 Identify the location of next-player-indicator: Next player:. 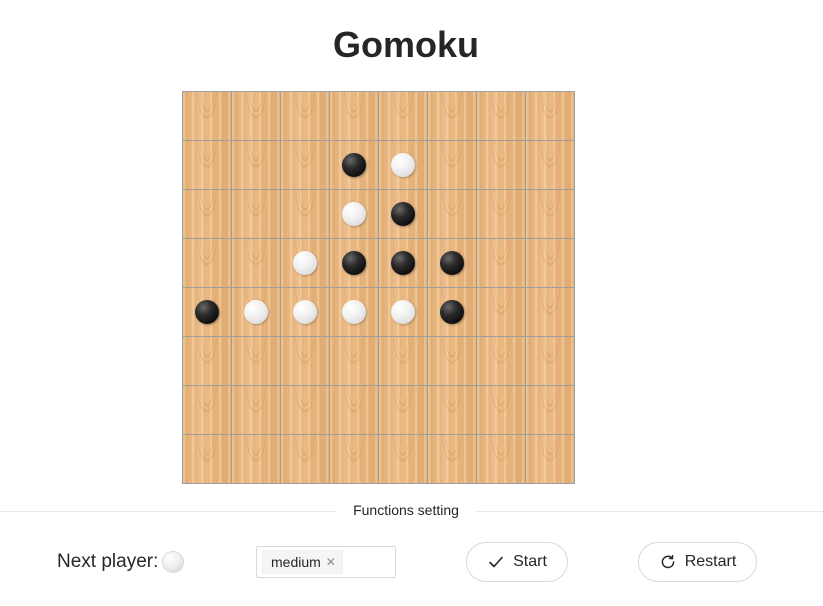
(120, 562).